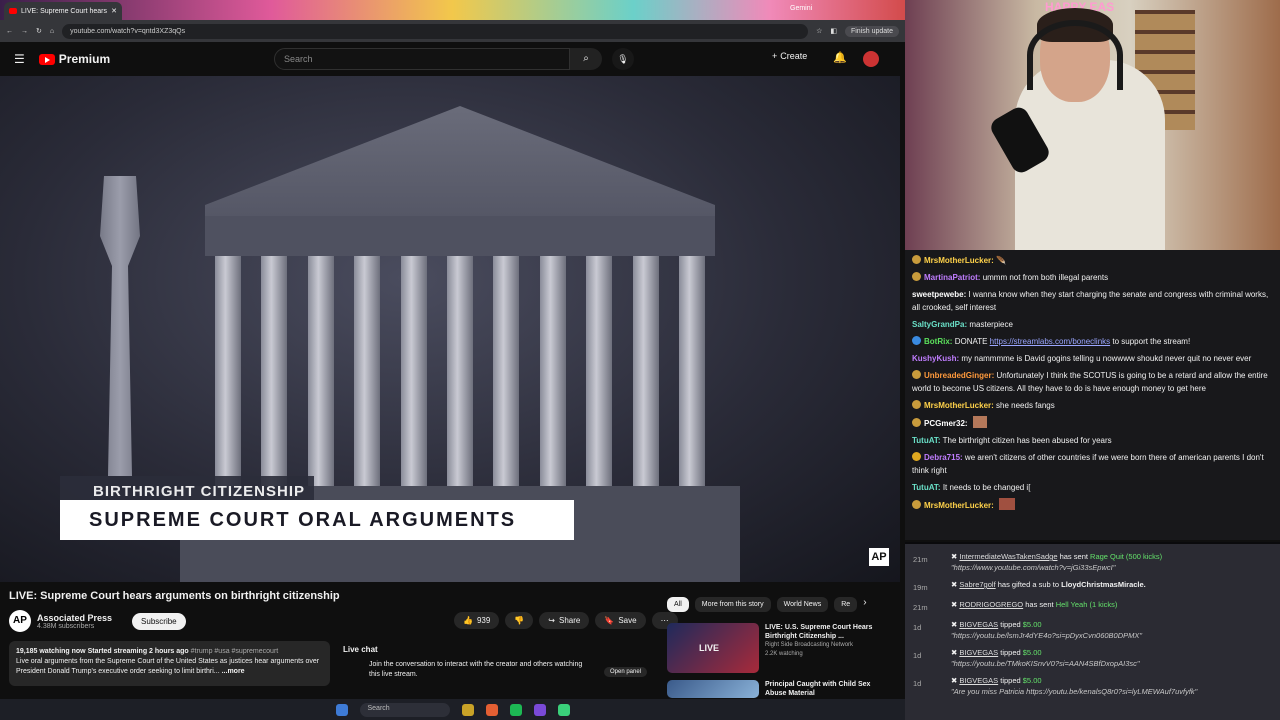 The width and height of the screenshot is (1280, 720). Describe the element at coordinates (959, 375) in the screenshot. I see `chat-username: UnbreadedGinger:` at that location.